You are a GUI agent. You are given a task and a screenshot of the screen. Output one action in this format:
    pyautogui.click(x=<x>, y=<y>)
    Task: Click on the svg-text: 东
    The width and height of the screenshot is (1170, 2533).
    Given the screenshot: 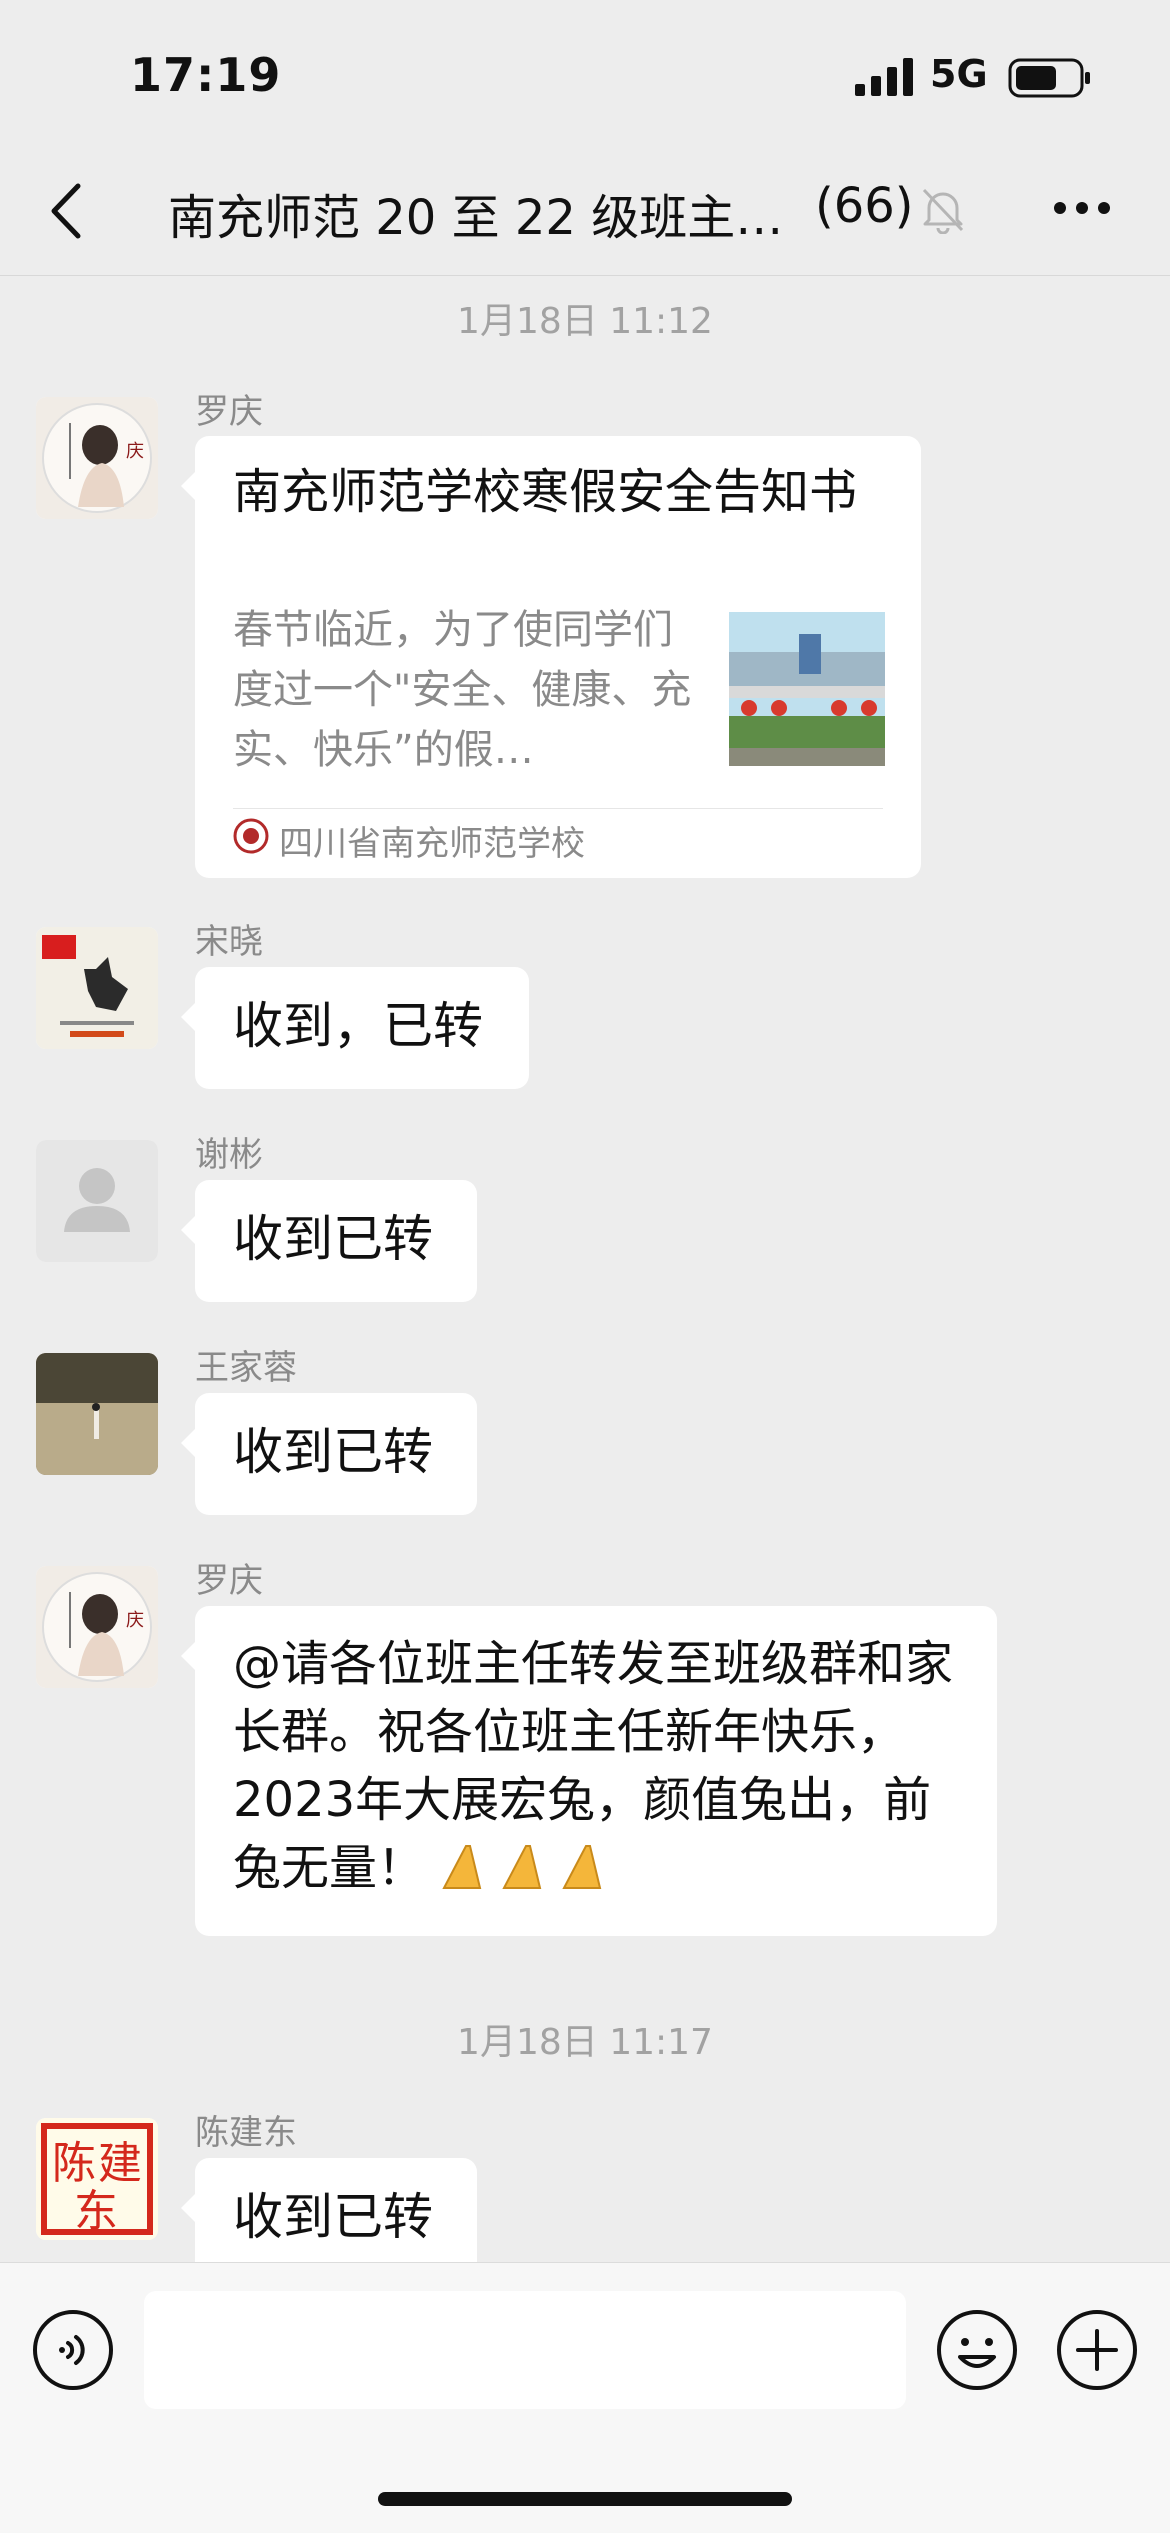 What is the action you would take?
    pyautogui.click(x=96, y=2211)
    